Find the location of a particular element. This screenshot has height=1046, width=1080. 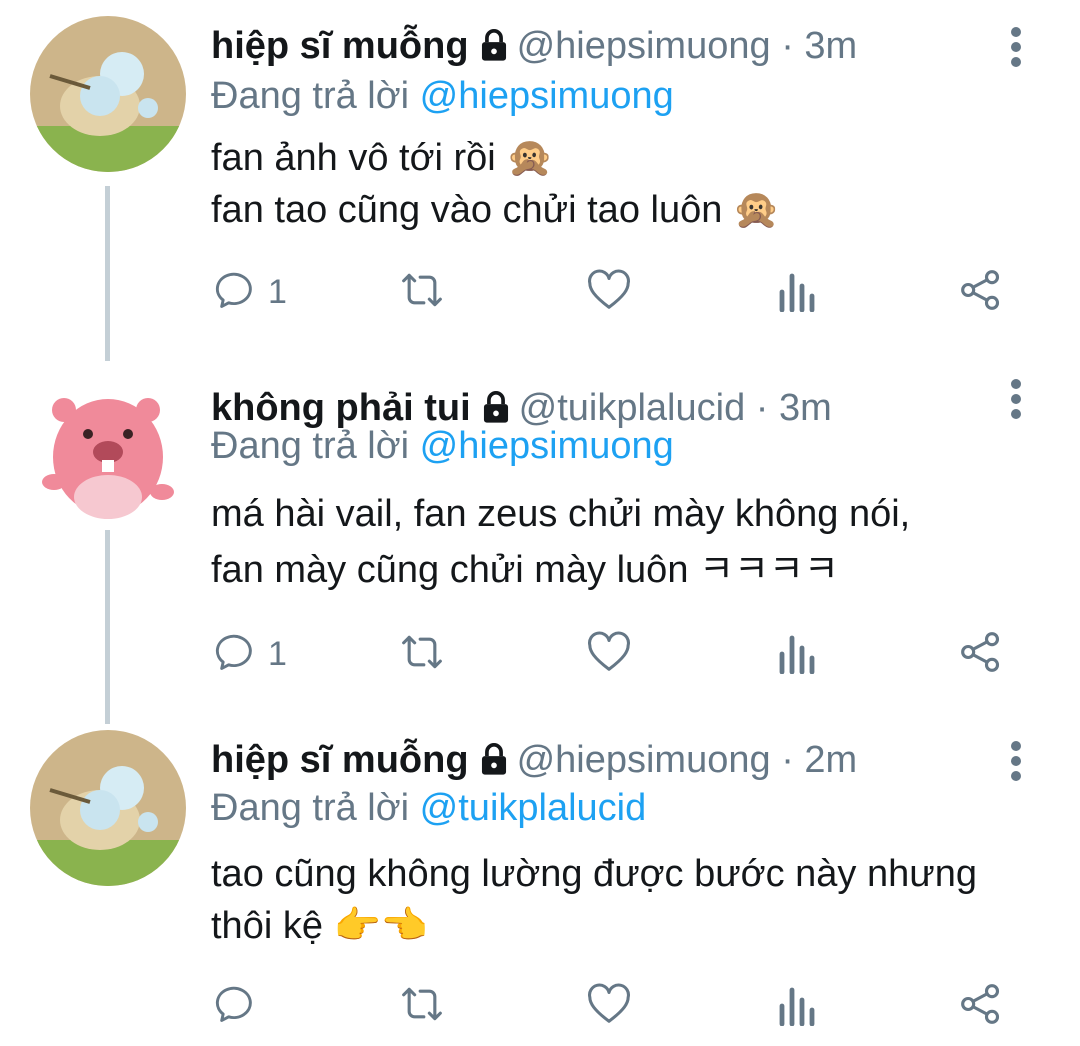

replying-to: Đang trả lời @tuikplalucid is located at coordinates (428, 808).